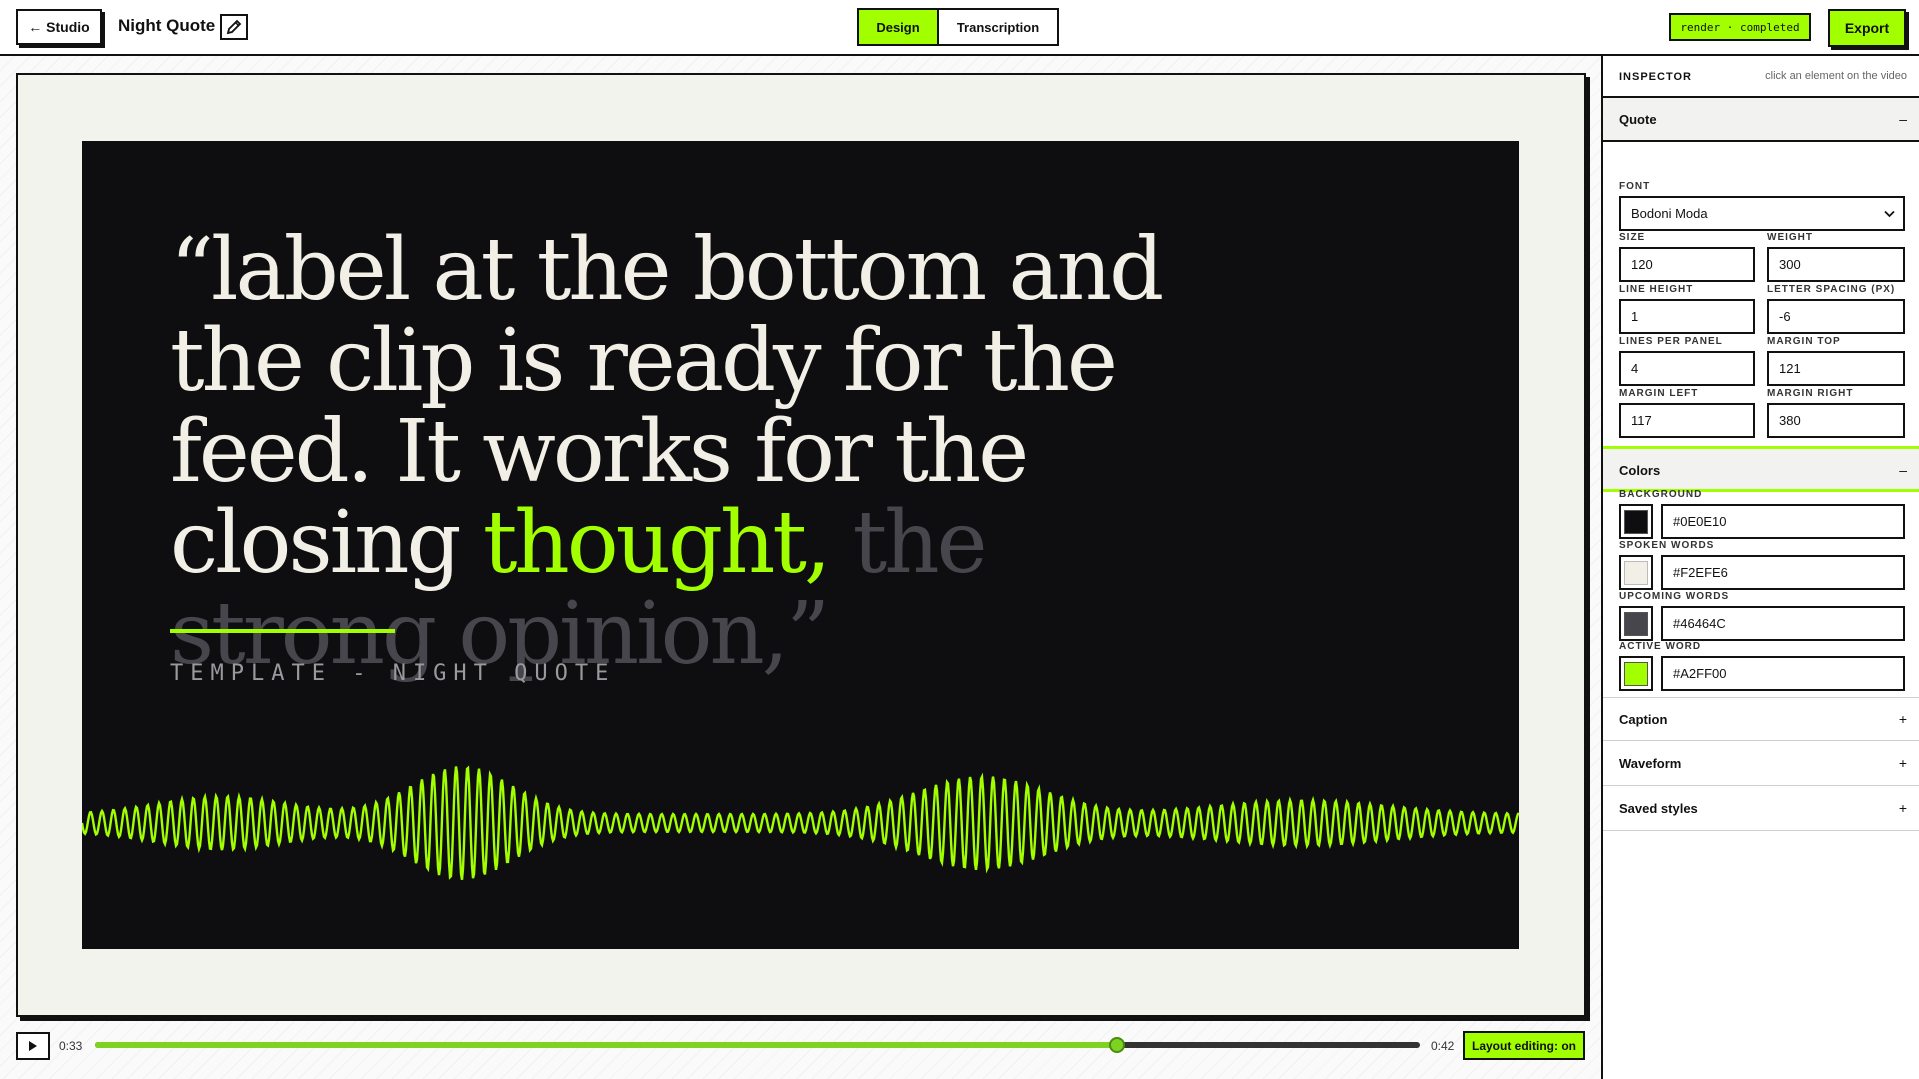 The height and width of the screenshot is (1079, 1919). What do you see at coordinates (998, 27) in the screenshot?
I see `tab-transcription: Transcription` at bounding box center [998, 27].